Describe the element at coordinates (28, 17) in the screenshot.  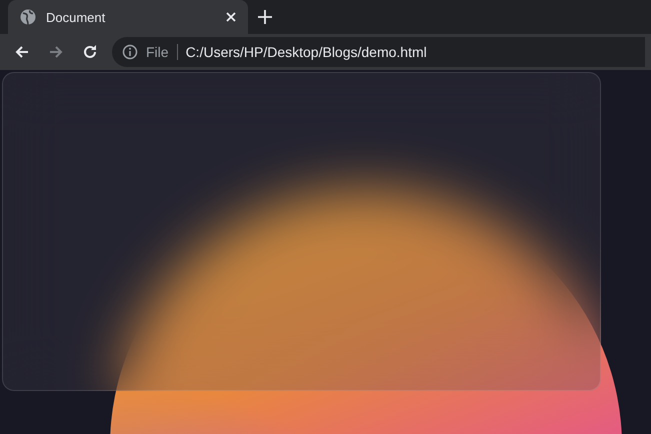
I see `globe-icon` at that location.